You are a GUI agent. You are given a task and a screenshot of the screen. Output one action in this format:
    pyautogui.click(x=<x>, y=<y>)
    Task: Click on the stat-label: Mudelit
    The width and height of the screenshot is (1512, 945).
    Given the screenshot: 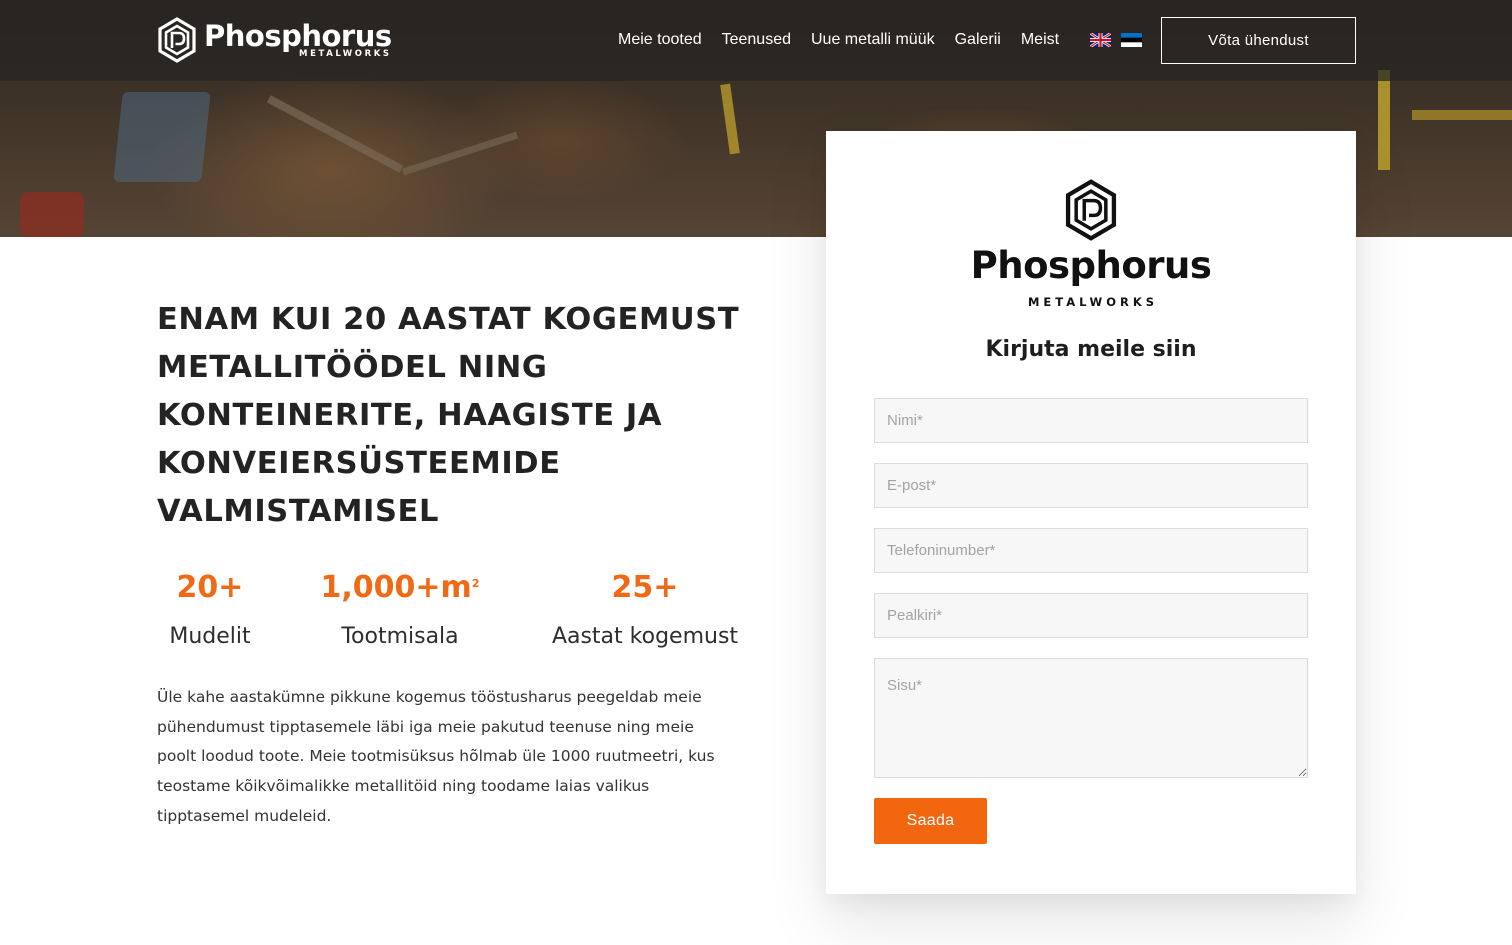 What is the action you would take?
    pyautogui.click(x=210, y=636)
    